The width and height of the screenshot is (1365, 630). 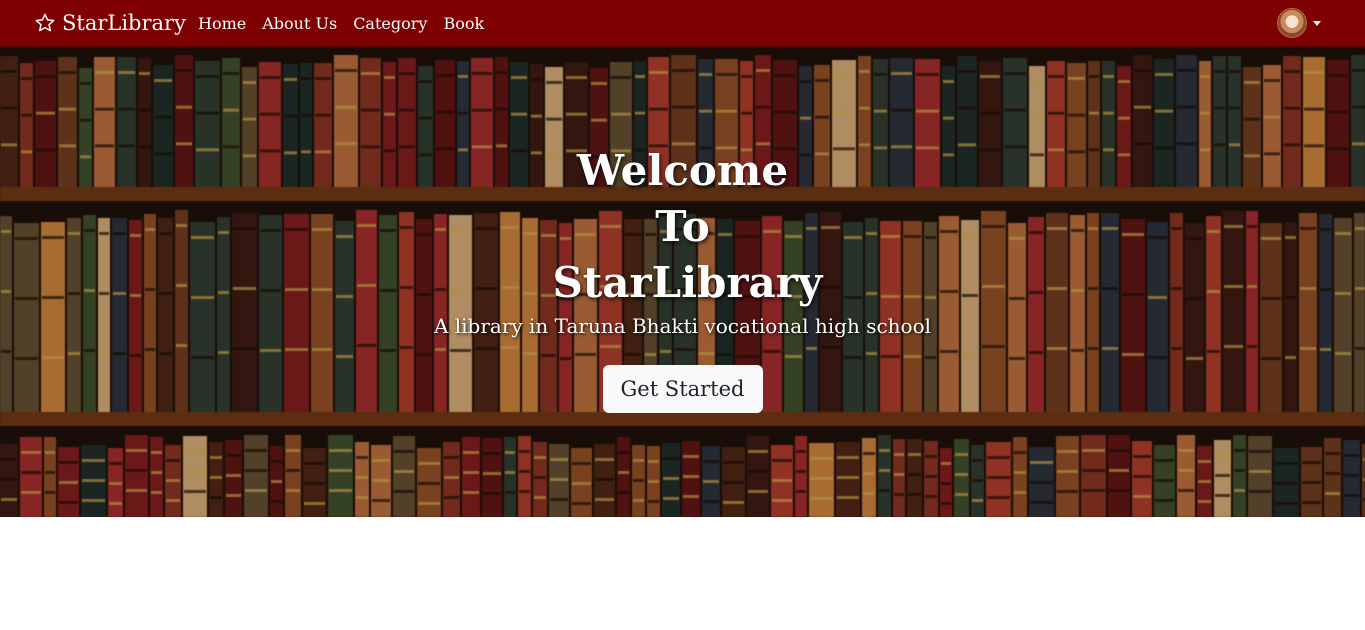 I want to click on brand-link: StarLibrary, so click(x=110, y=23).